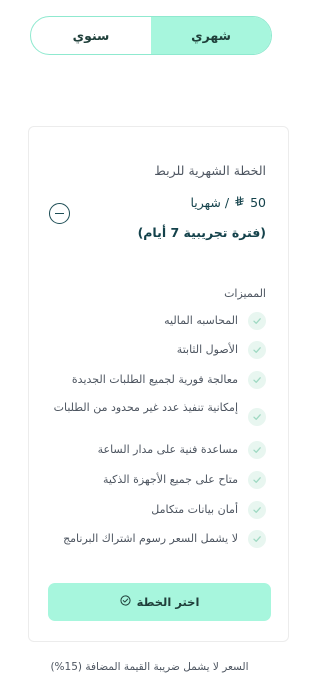  Describe the element at coordinates (150, 538) in the screenshot. I see `feature-label: لا يشمل السعر رسوم اشتراك البرنامج` at that location.